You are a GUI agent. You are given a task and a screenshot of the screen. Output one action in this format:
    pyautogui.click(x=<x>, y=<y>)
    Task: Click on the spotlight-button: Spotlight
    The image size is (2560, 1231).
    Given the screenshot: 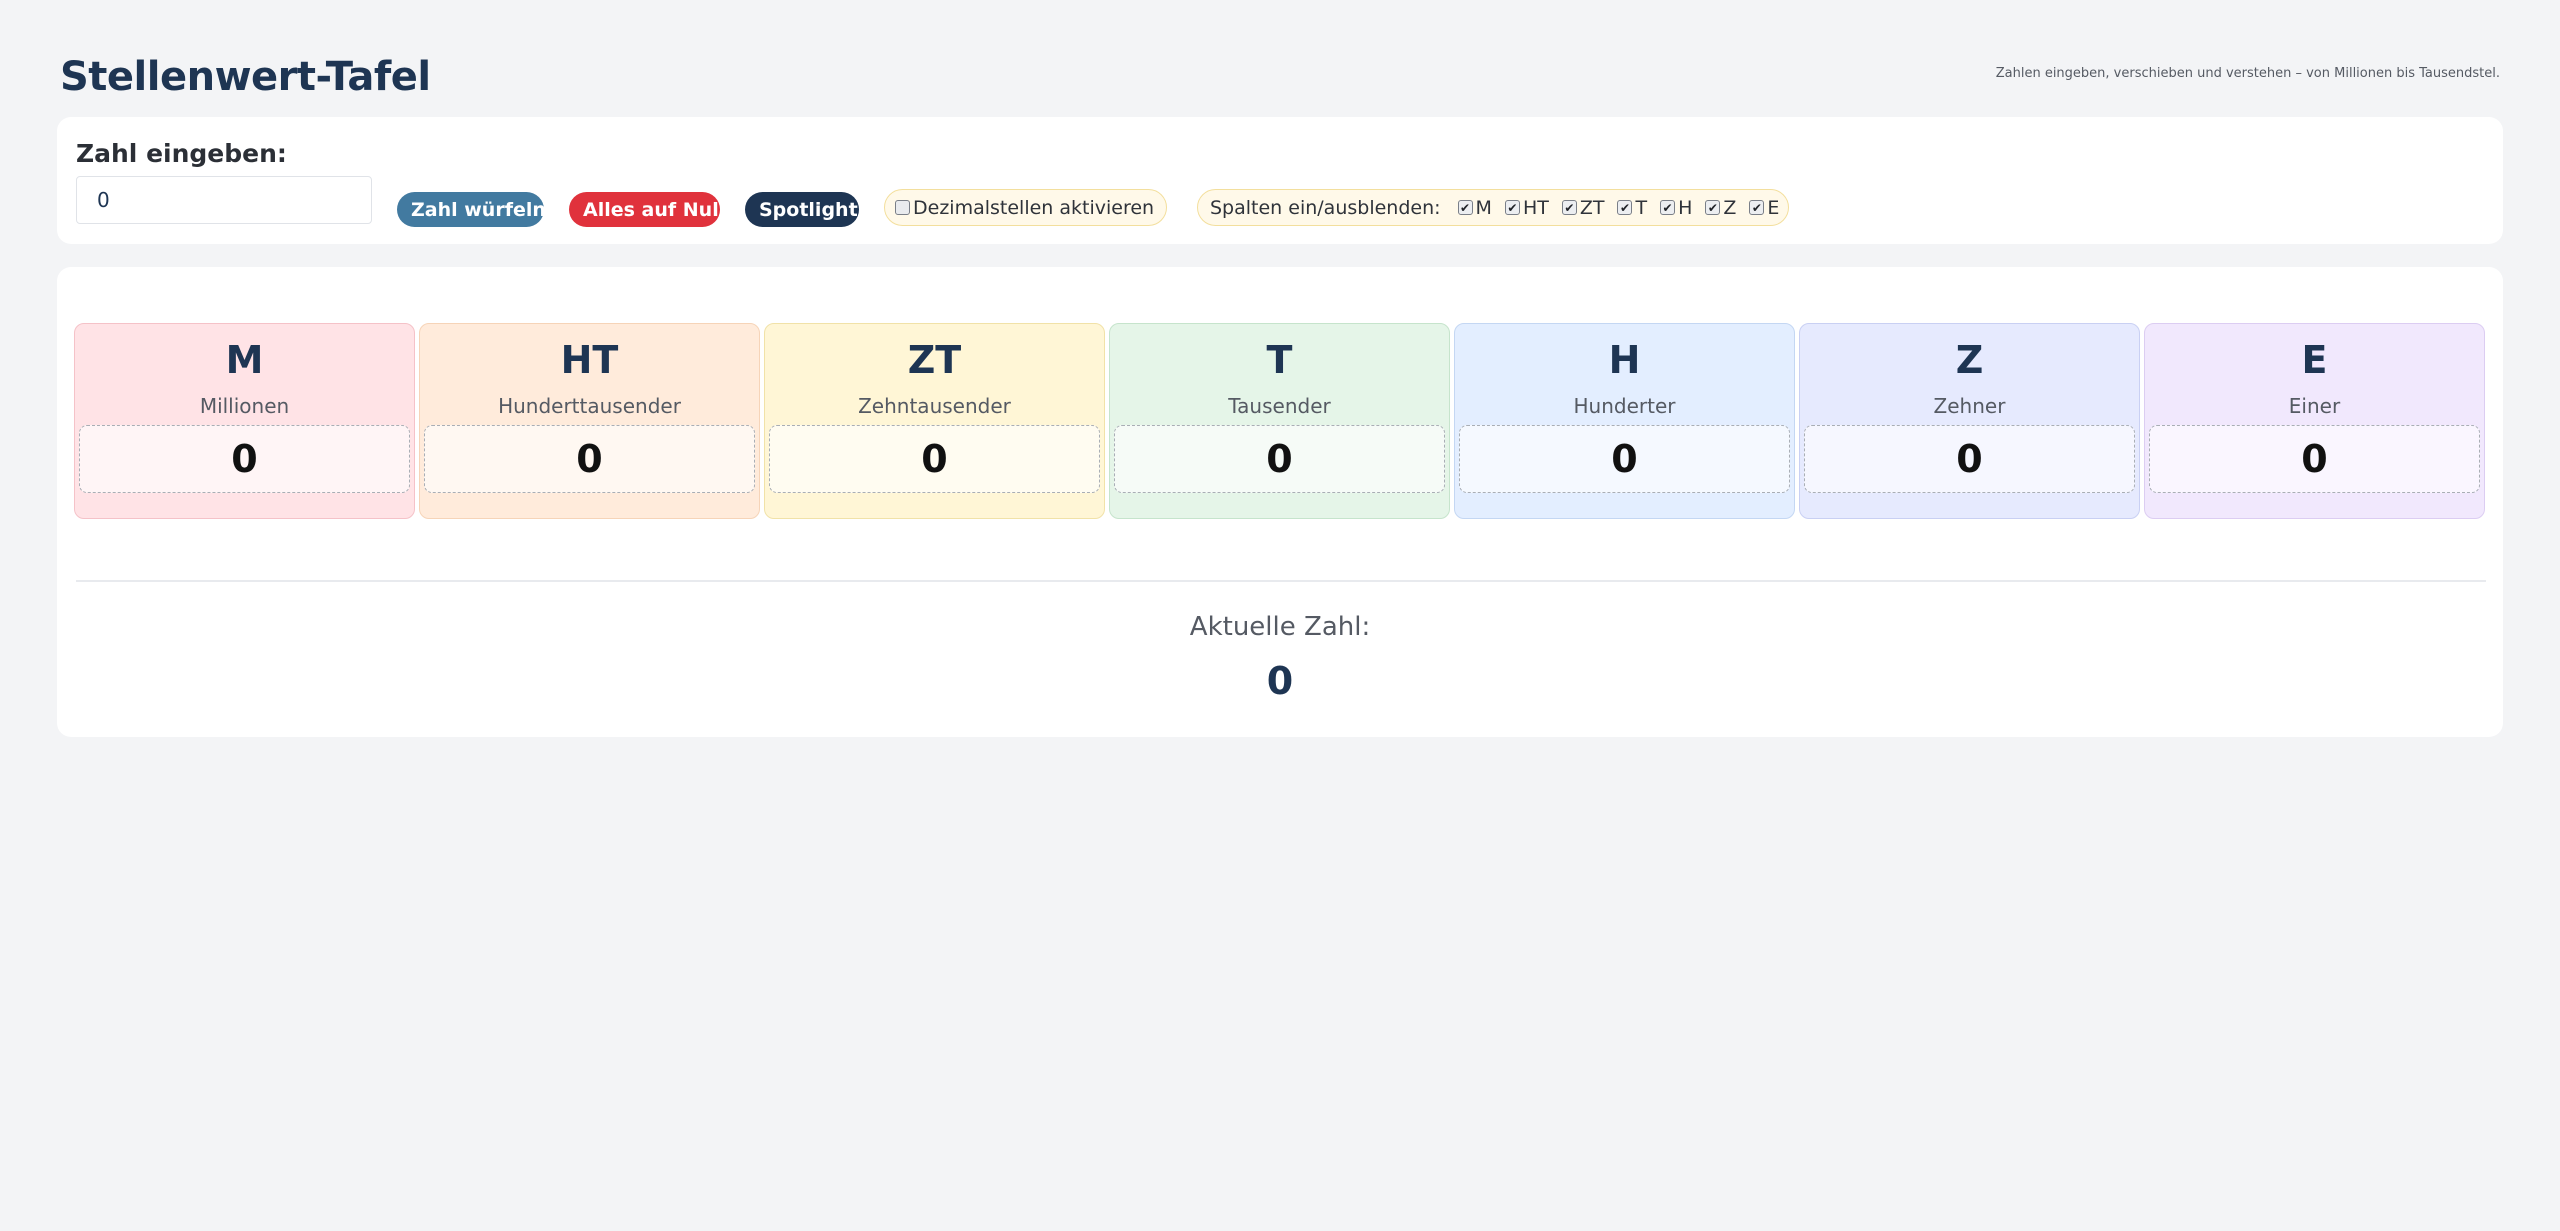 What is the action you would take?
    pyautogui.click(x=802, y=209)
    